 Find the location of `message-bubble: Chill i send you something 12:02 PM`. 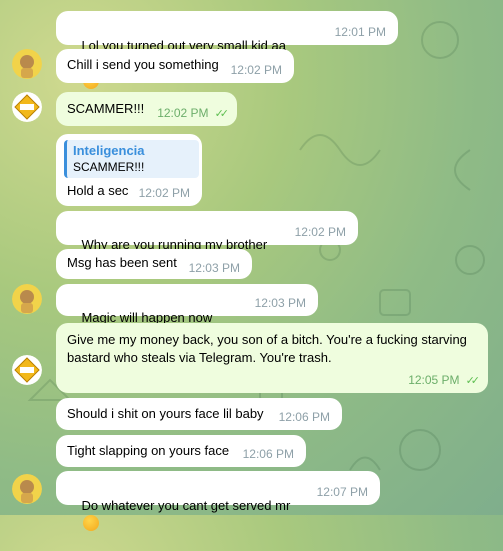

message-bubble: Chill i send you something 12:02 PM is located at coordinates (175, 66).